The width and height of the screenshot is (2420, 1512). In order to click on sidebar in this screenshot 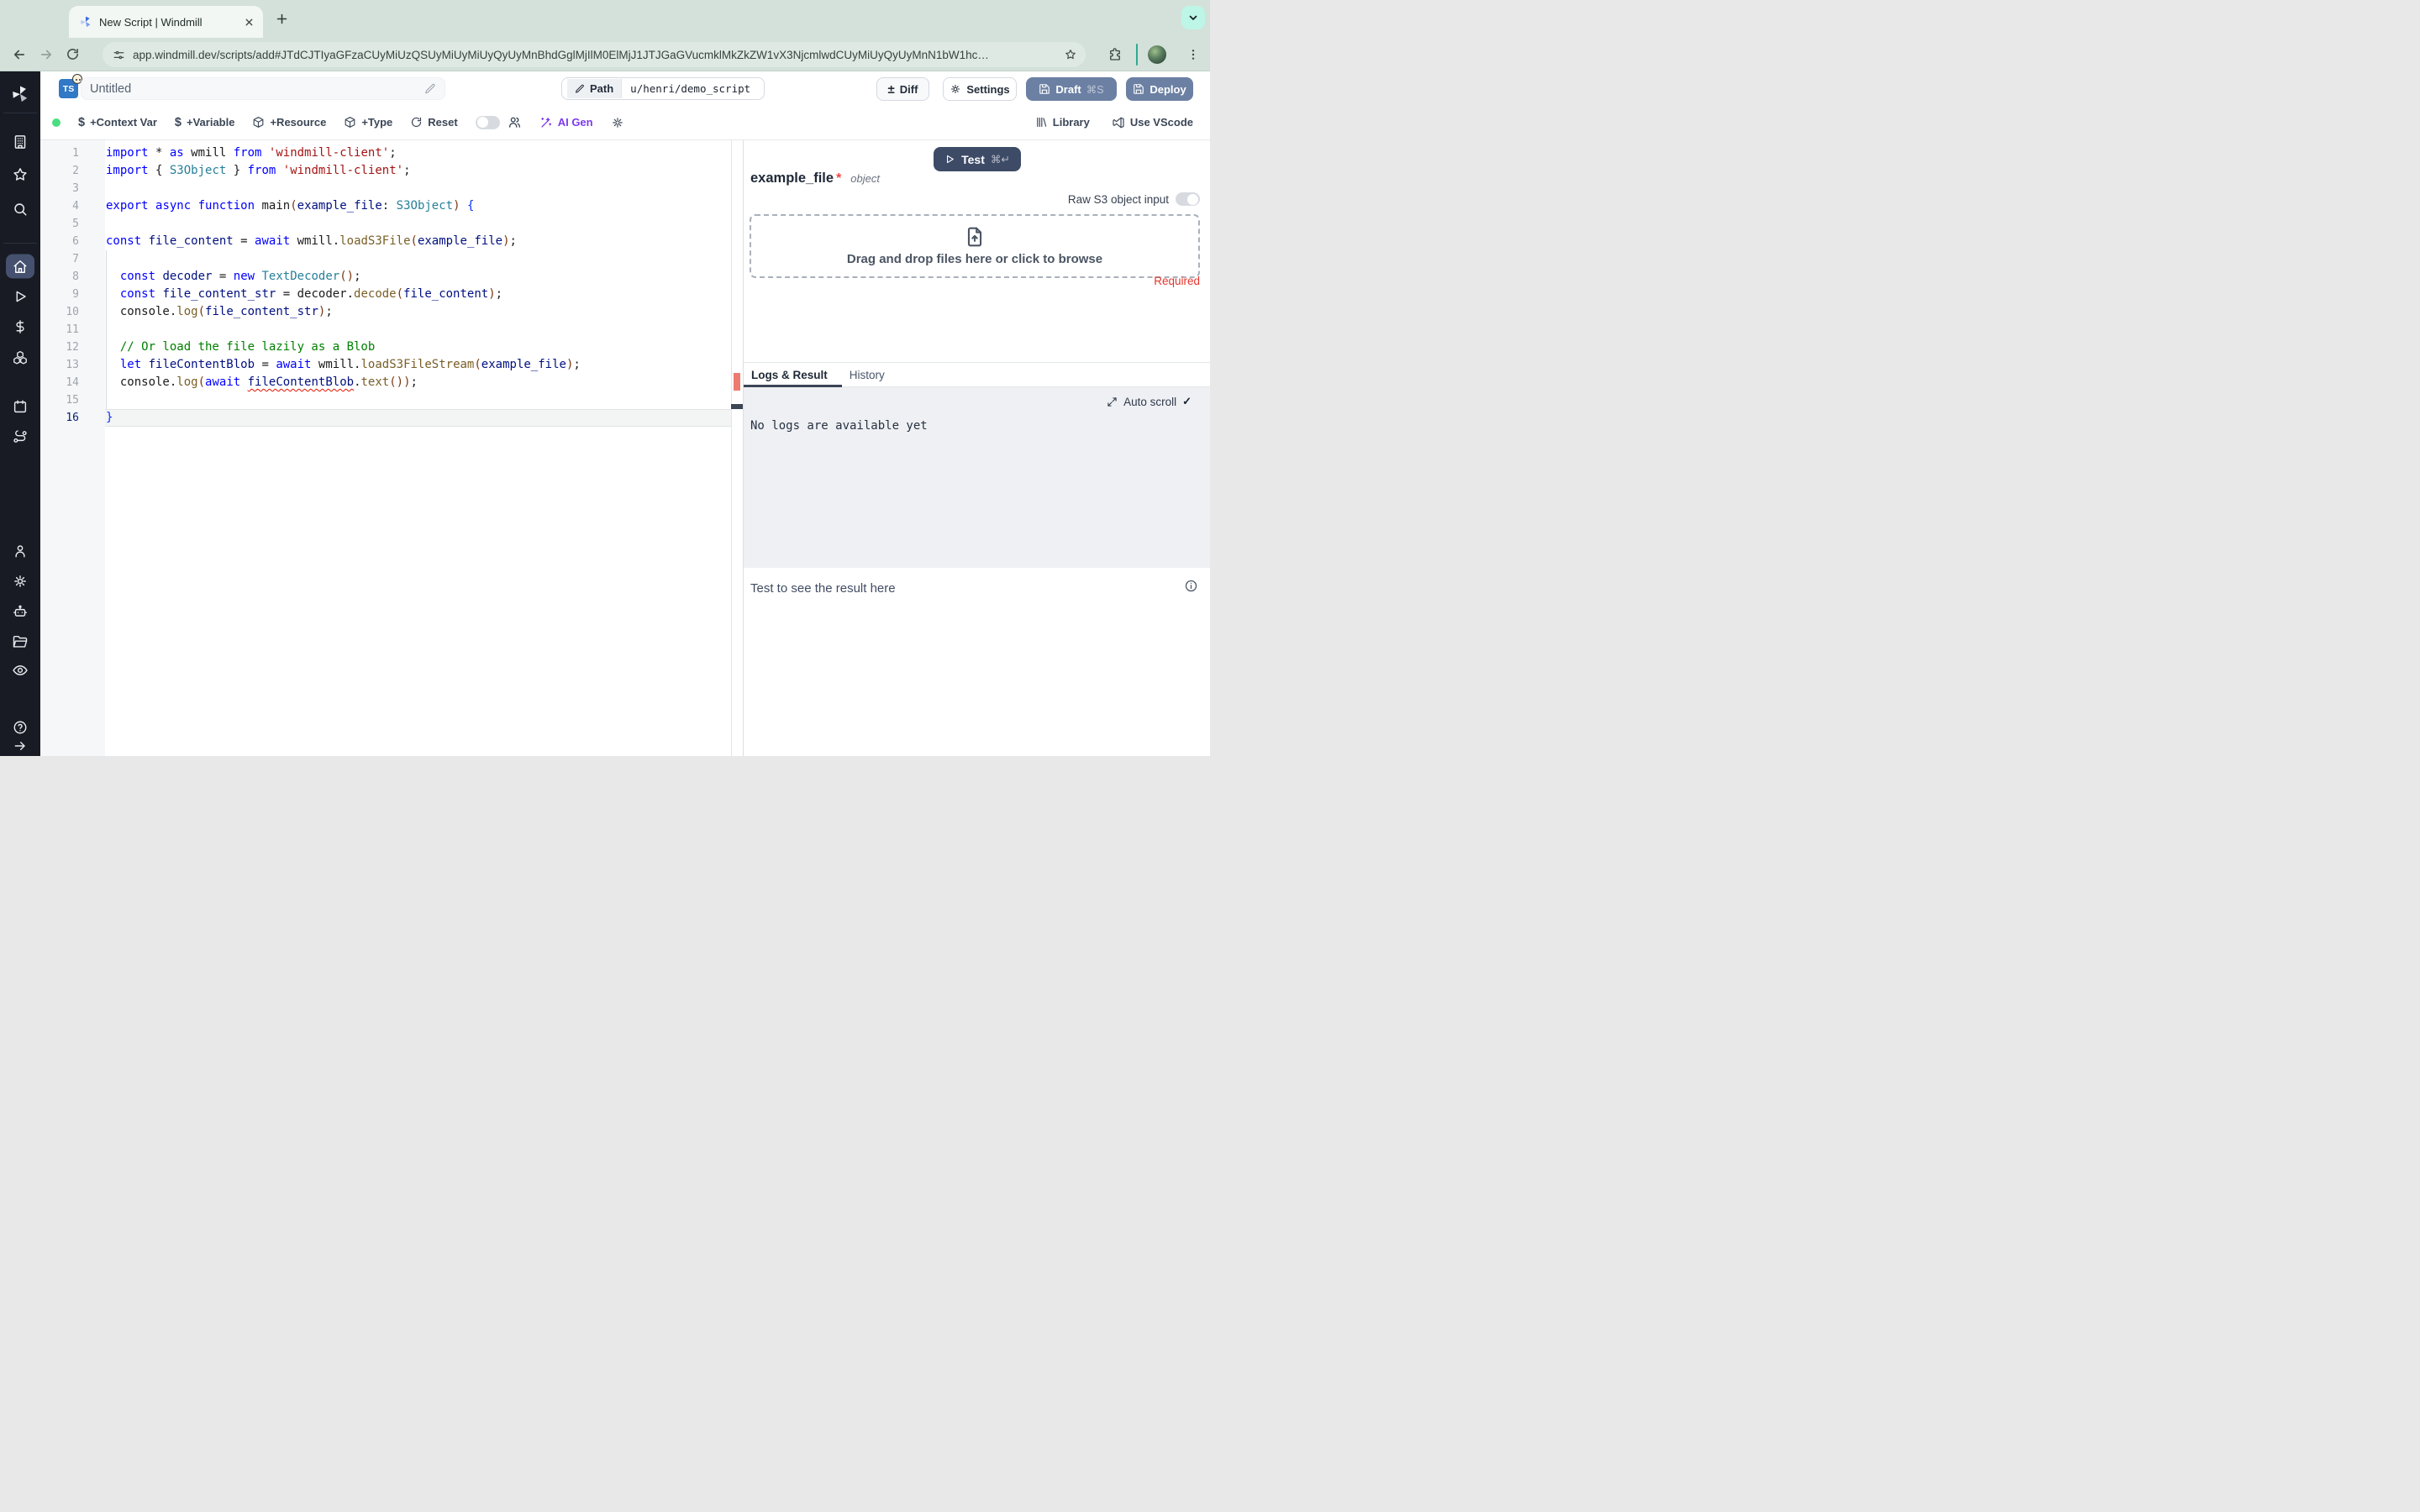, I will do `click(20, 413)`.